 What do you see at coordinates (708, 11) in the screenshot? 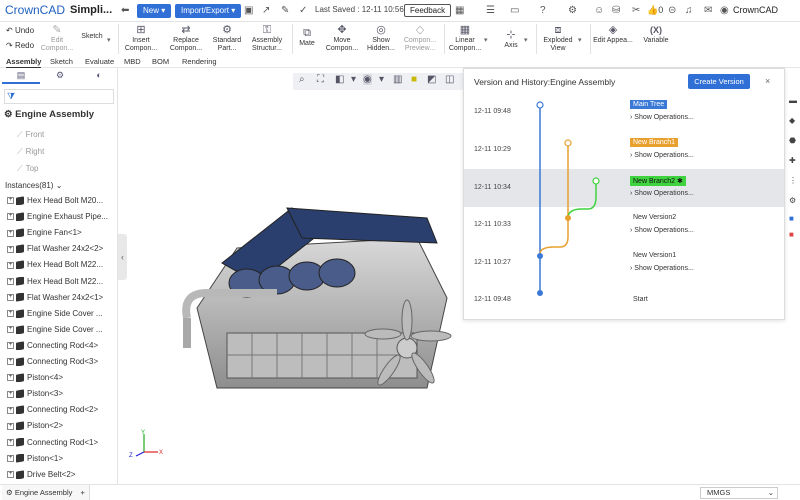
I see `message-icon: ✉` at bounding box center [708, 11].